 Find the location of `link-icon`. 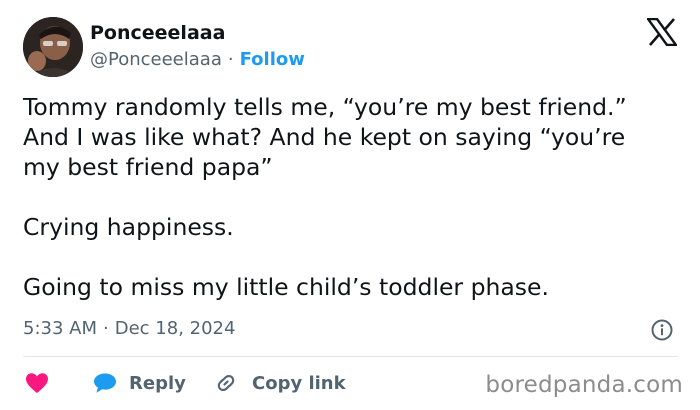

link-icon is located at coordinates (226, 383).